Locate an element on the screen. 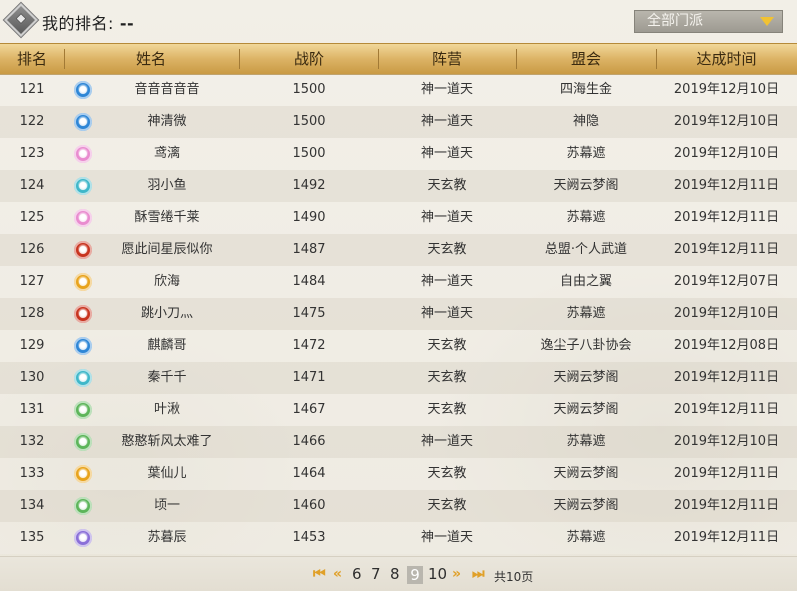 This screenshot has height=591, width=797. last-page-icon: ⏭ is located at coordinates (478, 574).